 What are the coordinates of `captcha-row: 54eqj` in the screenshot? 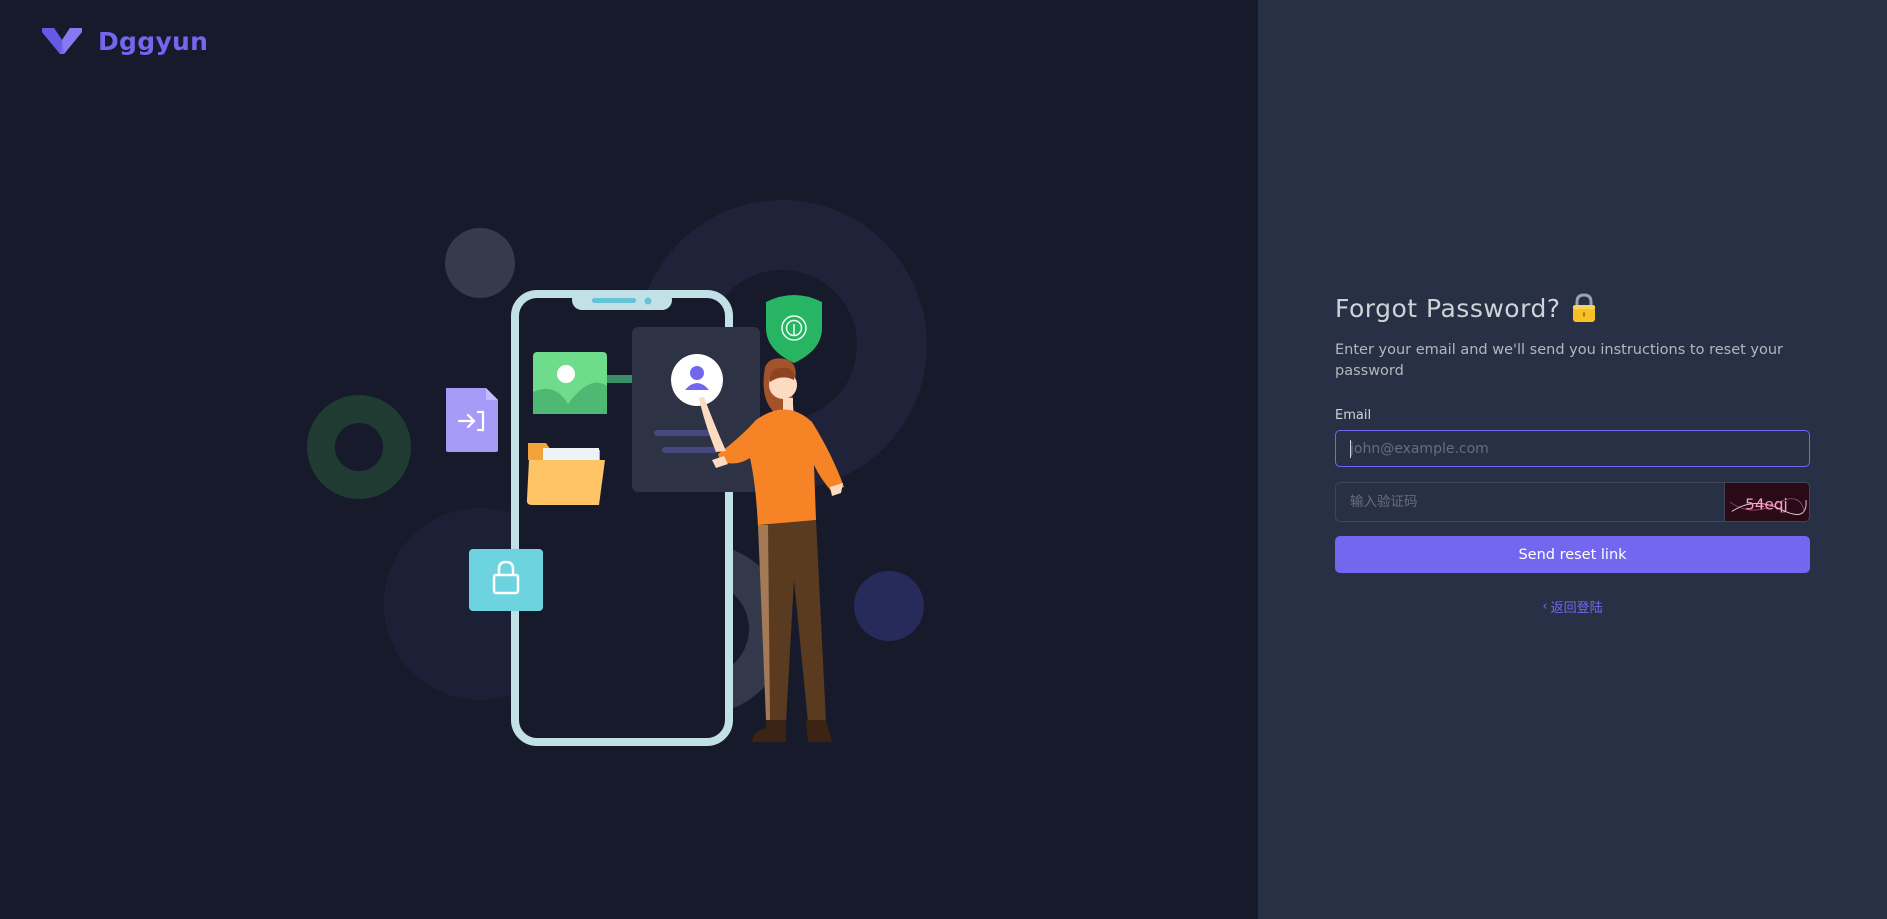 It's located at (1572, 502).